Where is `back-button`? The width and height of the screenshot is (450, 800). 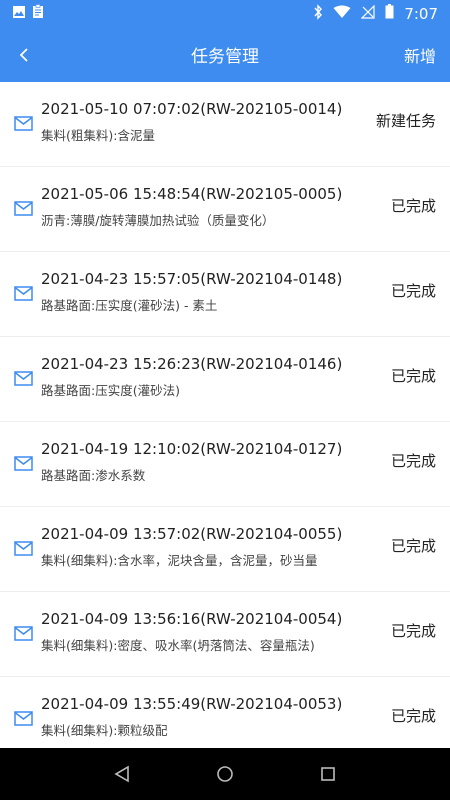 back-button is located at coordinates (24, 54).